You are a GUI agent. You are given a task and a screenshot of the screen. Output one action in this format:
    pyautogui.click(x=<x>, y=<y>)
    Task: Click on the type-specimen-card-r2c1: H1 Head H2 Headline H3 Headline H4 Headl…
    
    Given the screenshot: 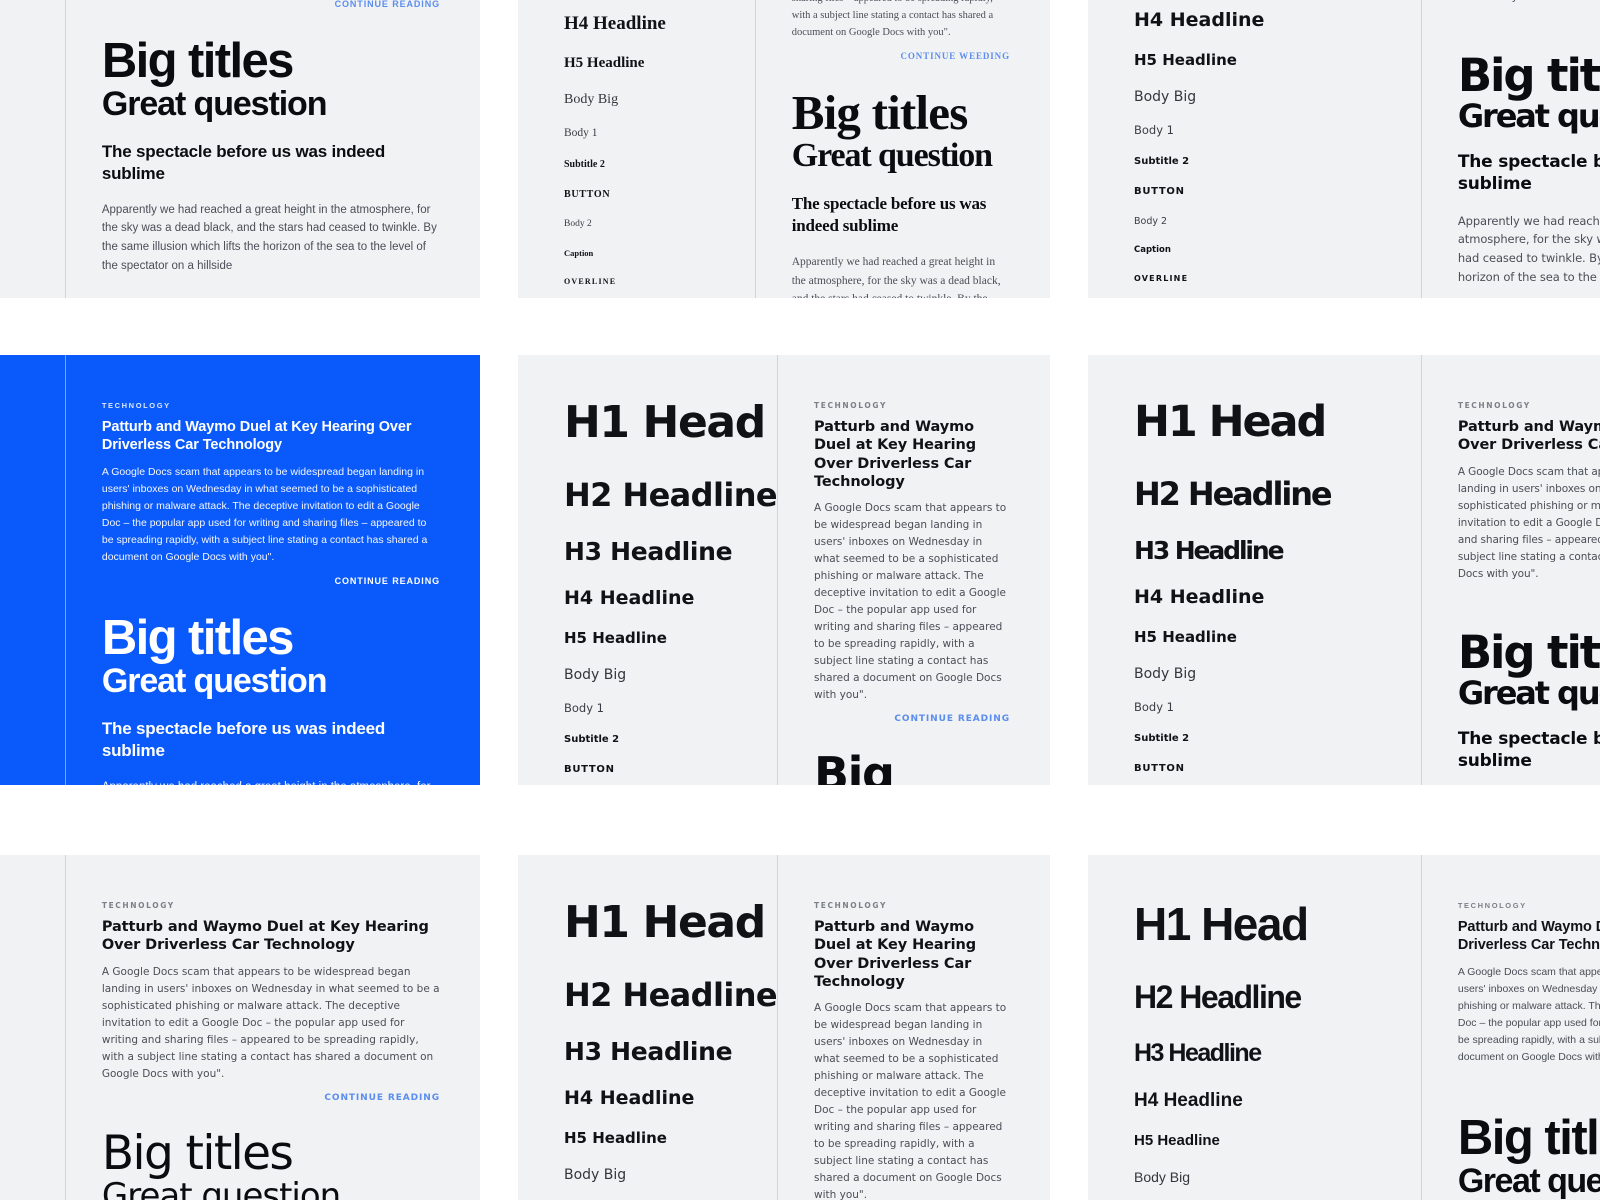 What is the action you would take?
    pyautogui.click(x=240, y=570)
    